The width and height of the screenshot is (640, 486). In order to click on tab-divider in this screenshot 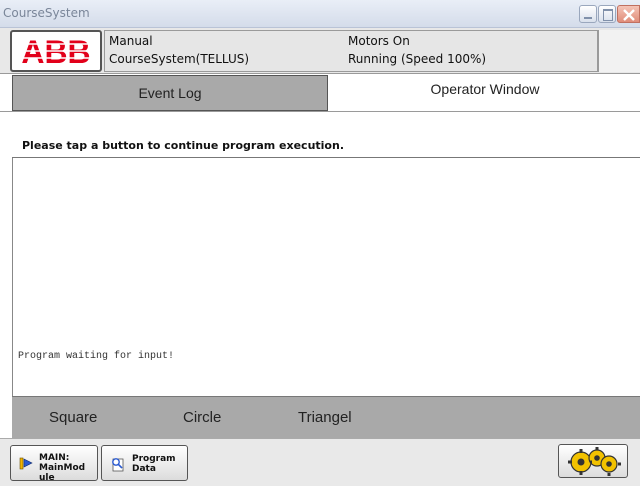, I will do `click(320, 111)`.